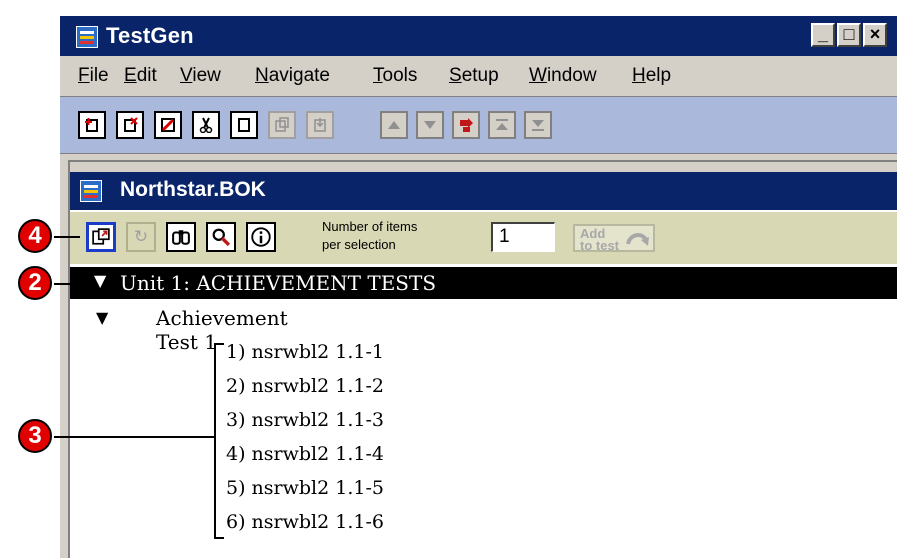  What do you see at coordinates (150, 35) in the screenshot?
I see `window-title: TestGen` at bounding box center [150, 35].